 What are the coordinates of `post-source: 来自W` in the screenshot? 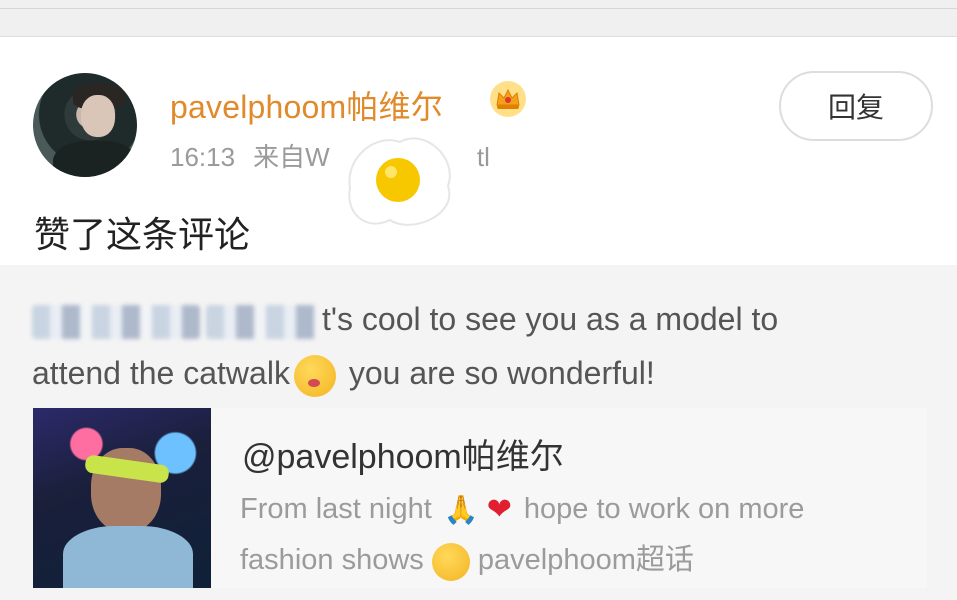 It's located at (291, 157).